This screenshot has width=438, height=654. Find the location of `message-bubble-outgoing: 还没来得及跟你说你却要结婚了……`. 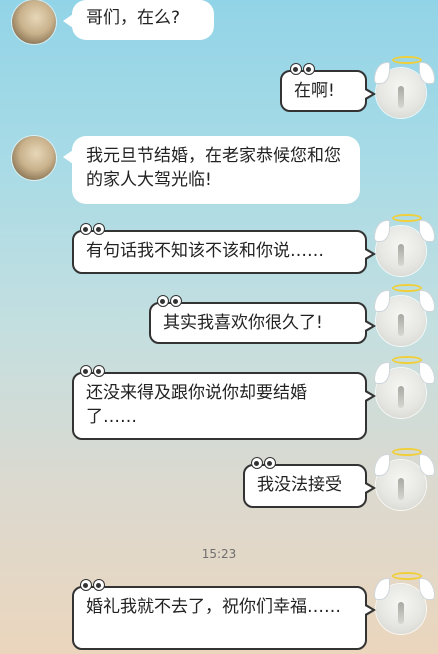

message-bubble-outgoing: 还没来得及跟你说你却要结婚了…… is located at coordinates (224, 402).